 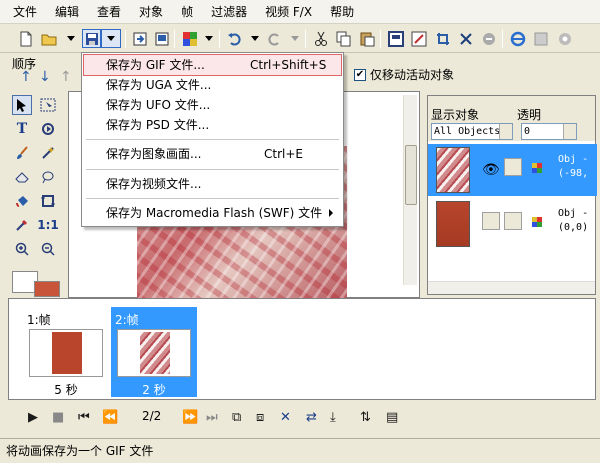 What do you see at coordinates (273, 38) in the screenshot?
I see `redo-icon` at bounding box center [273, 38].